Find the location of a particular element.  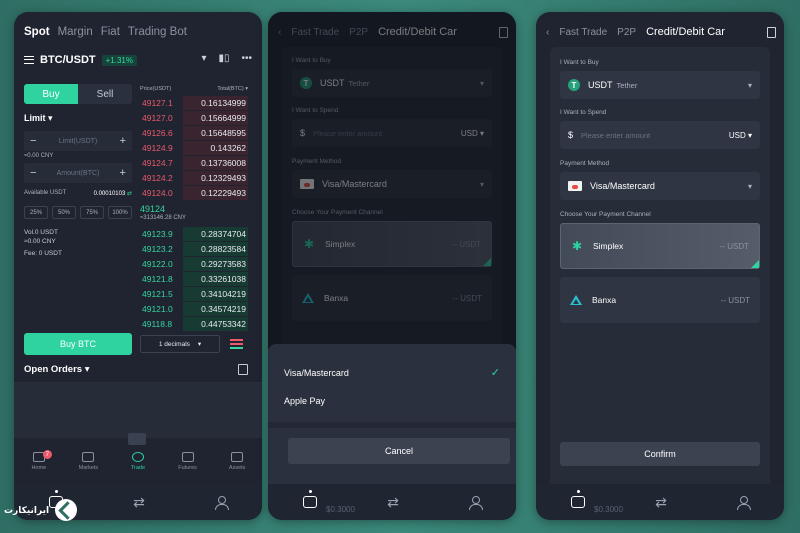

orderbook-layout-icon is located at coordinates (236, 344).